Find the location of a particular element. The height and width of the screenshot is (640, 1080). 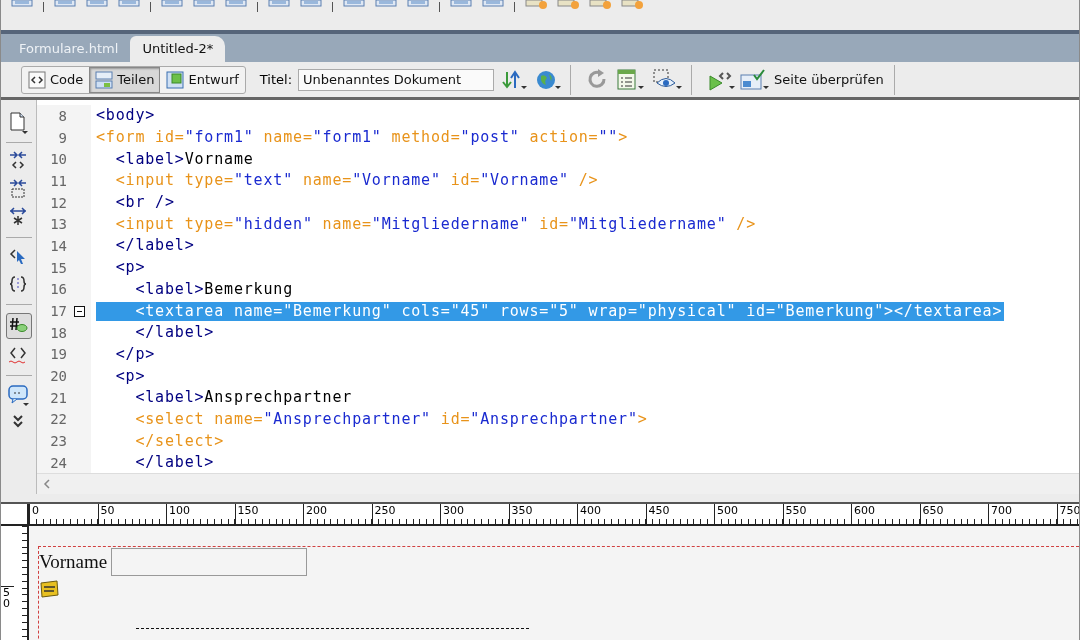

code-line: <input type="text" name="Vorname" id="Vorname" /> is located at coordinates (357, 181).